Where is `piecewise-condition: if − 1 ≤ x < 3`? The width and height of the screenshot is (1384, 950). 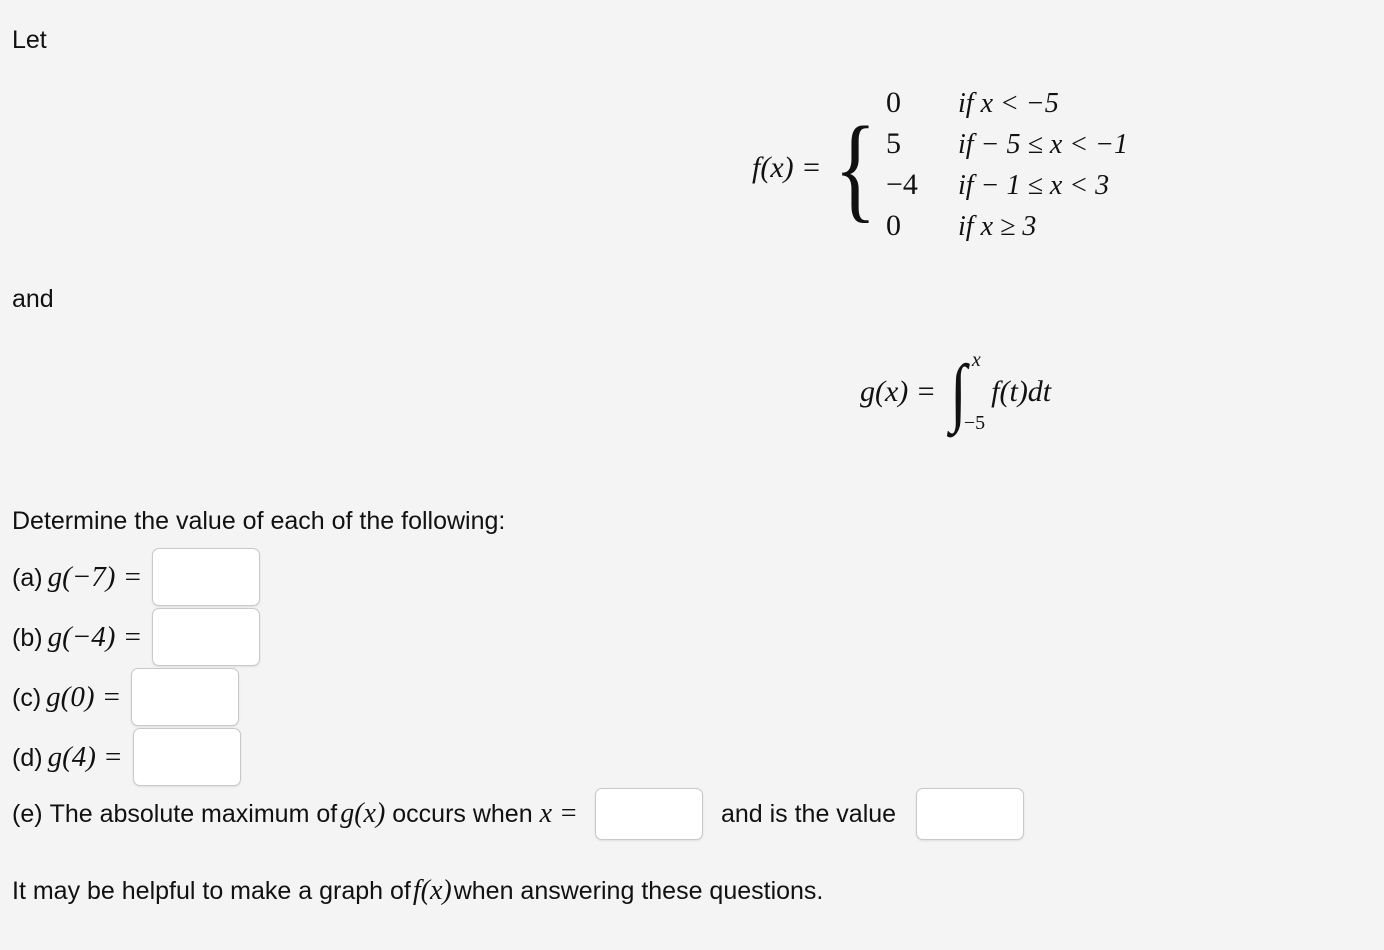
piecewise-condition: if − 1 ≤ x < 3 is located at coordinates (1034, 185).